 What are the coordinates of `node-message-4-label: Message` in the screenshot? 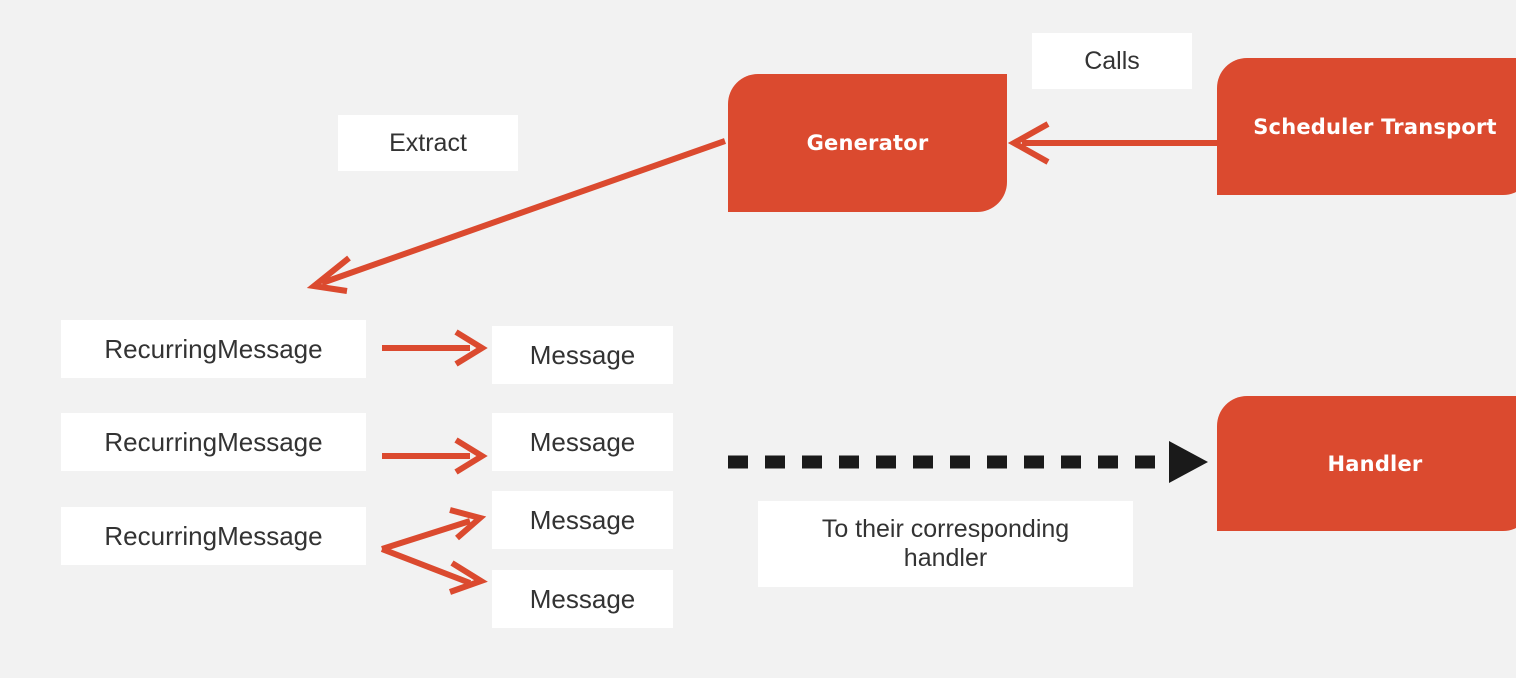 It's located at (582, 598).